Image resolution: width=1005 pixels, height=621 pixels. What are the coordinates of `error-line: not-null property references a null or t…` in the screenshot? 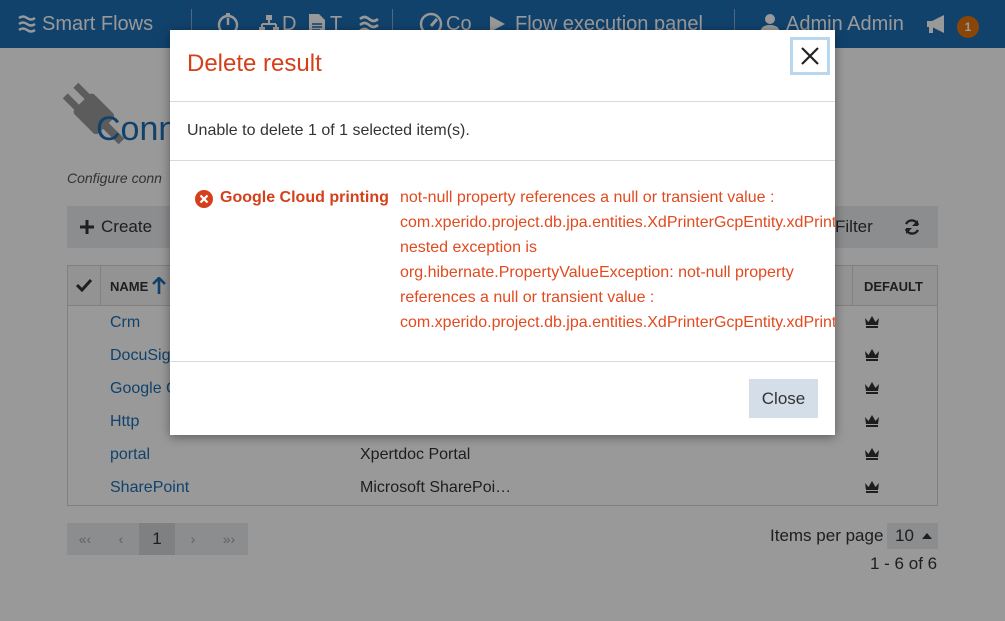 It's located at (587, 197).